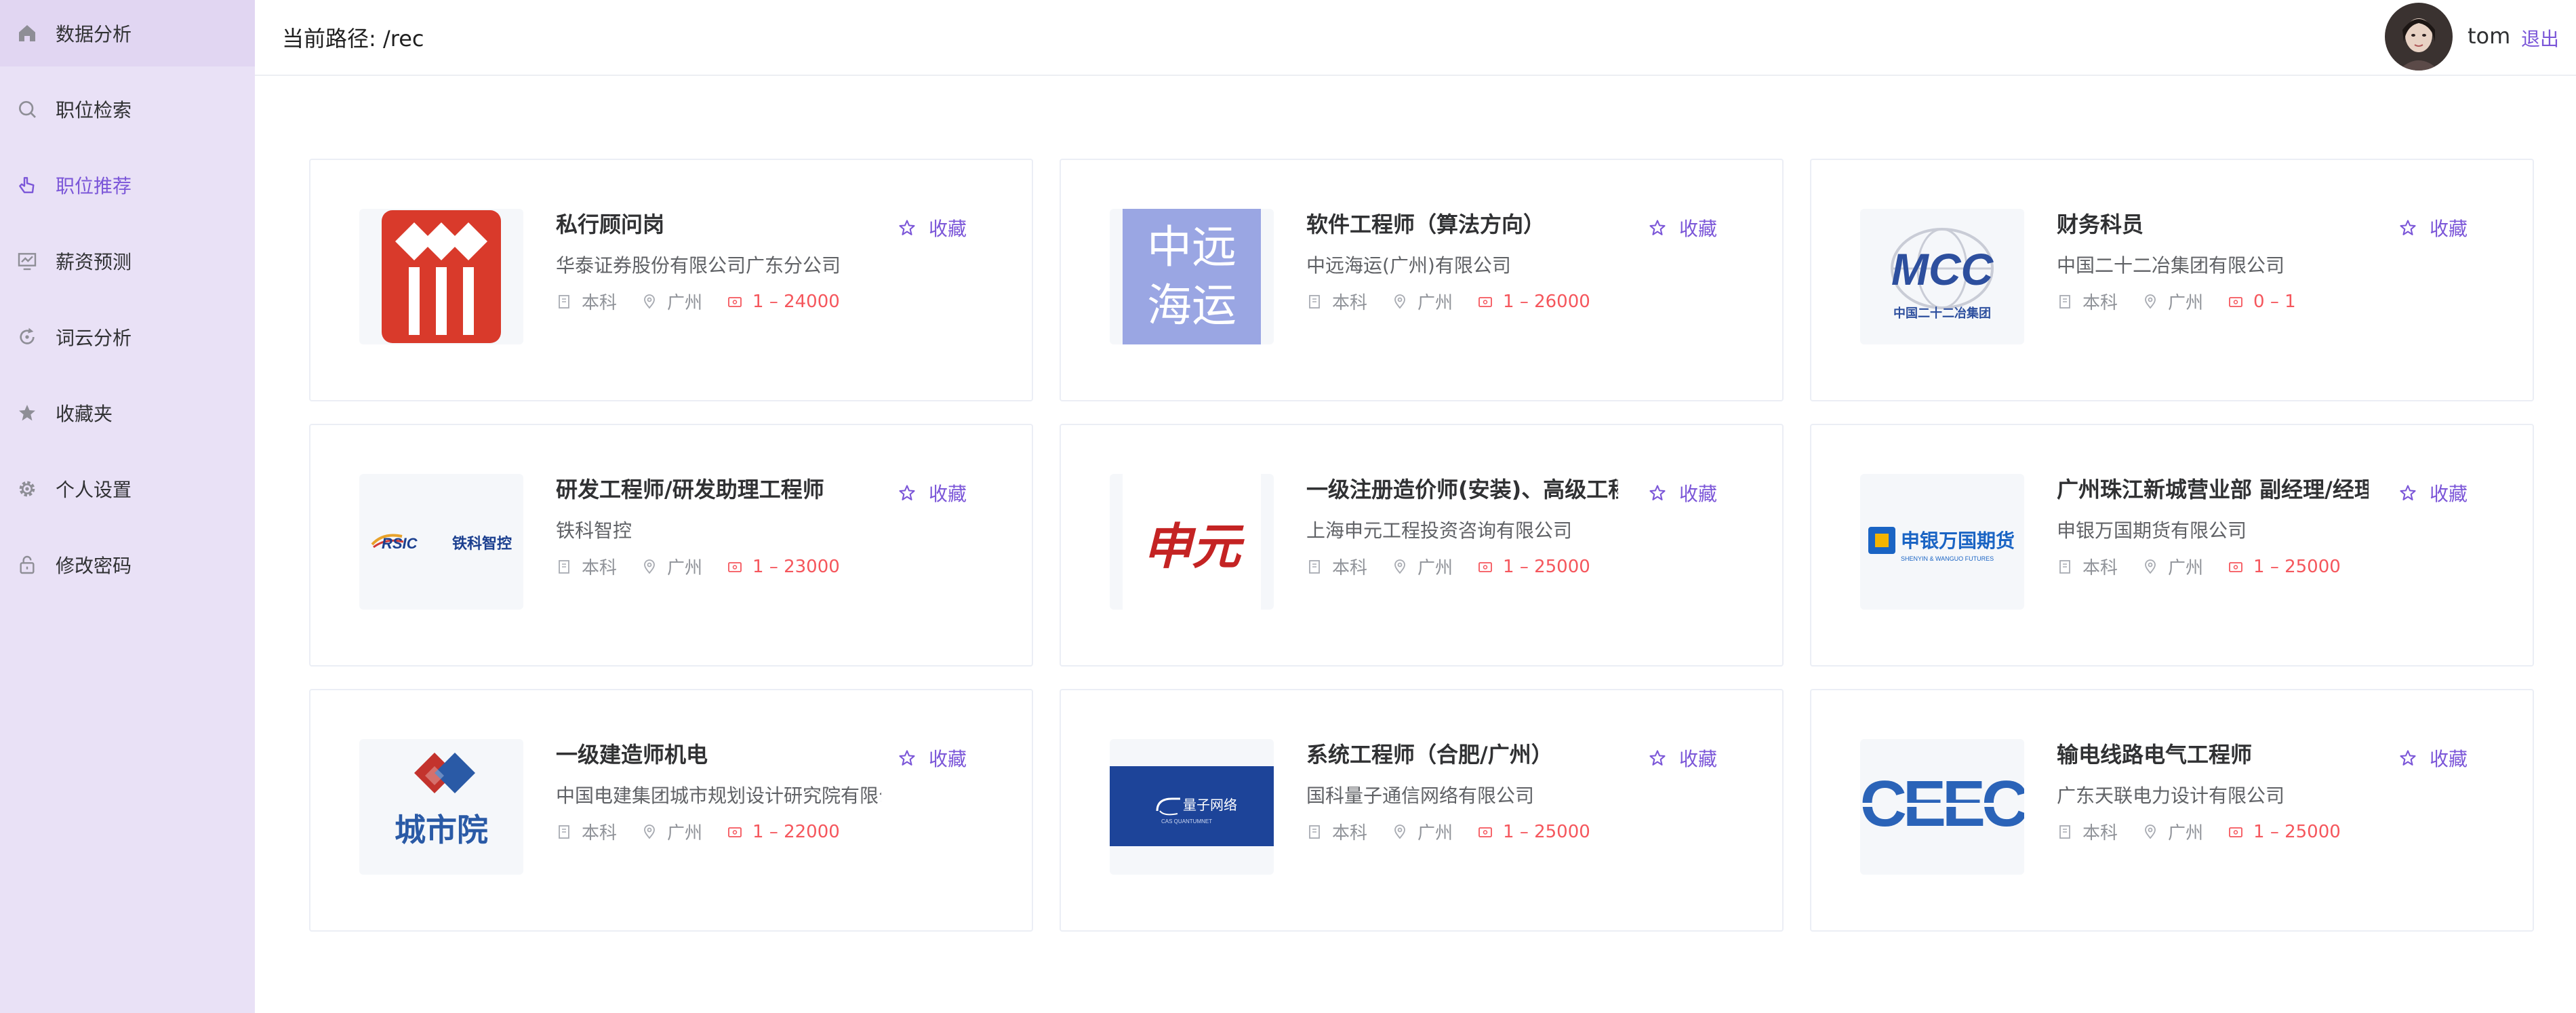 The image size is (2576, 1013). What do you see at coordinates (2213, 488) in the screenshot?
I see `job-title: 广州珠江新城营业部 副经理/经理助理` at bounding box center [2213, 488].